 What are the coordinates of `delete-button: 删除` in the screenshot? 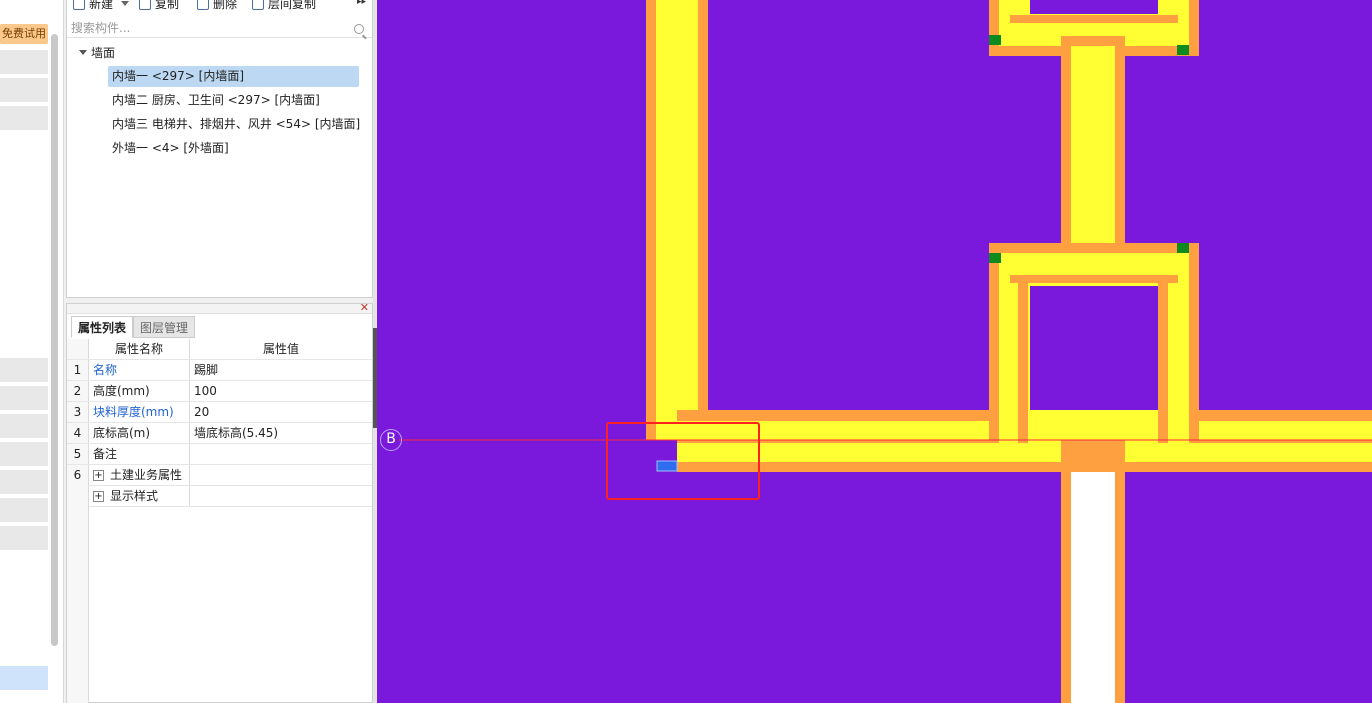 It's located at (217, 6).